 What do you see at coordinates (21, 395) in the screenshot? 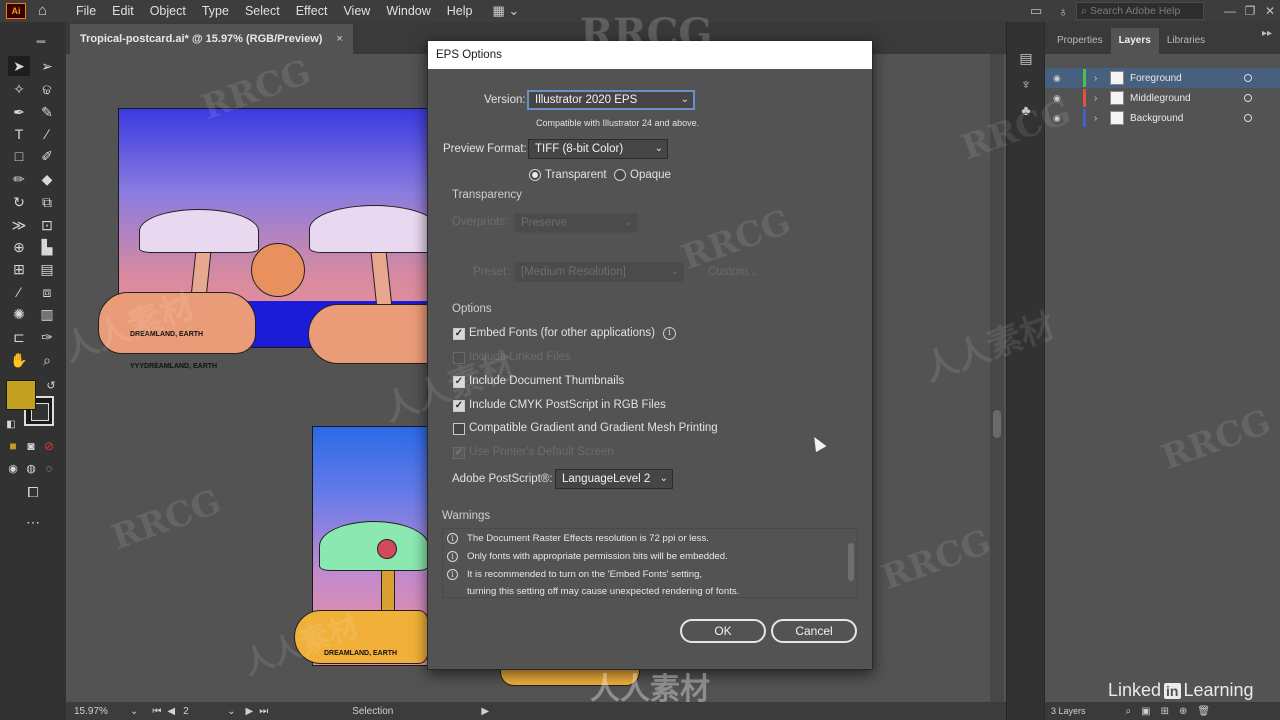
I see `fill-color-swatch` at bounding box center [21, 395].